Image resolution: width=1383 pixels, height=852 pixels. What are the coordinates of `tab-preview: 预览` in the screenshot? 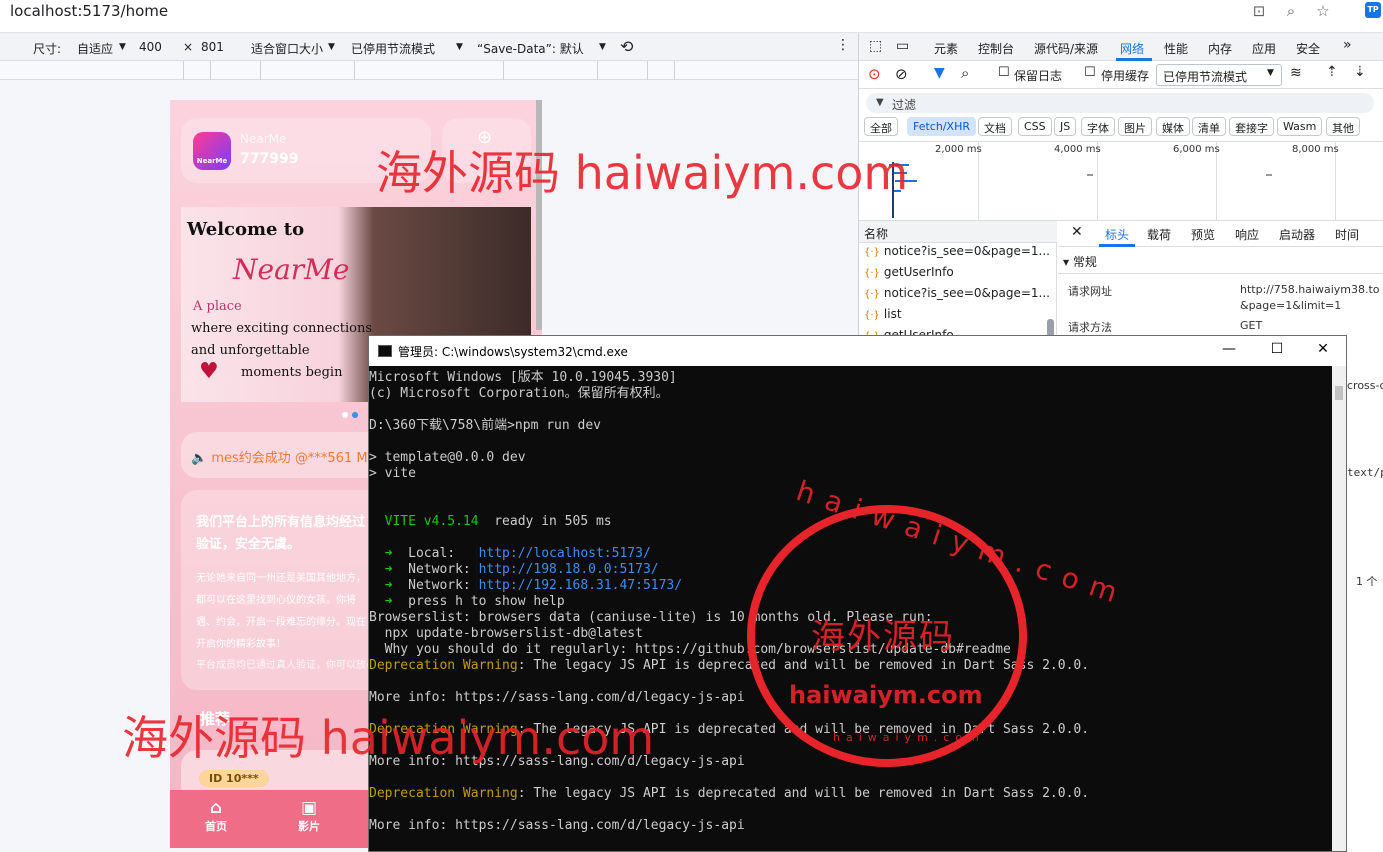 It's located at (1203, 234).